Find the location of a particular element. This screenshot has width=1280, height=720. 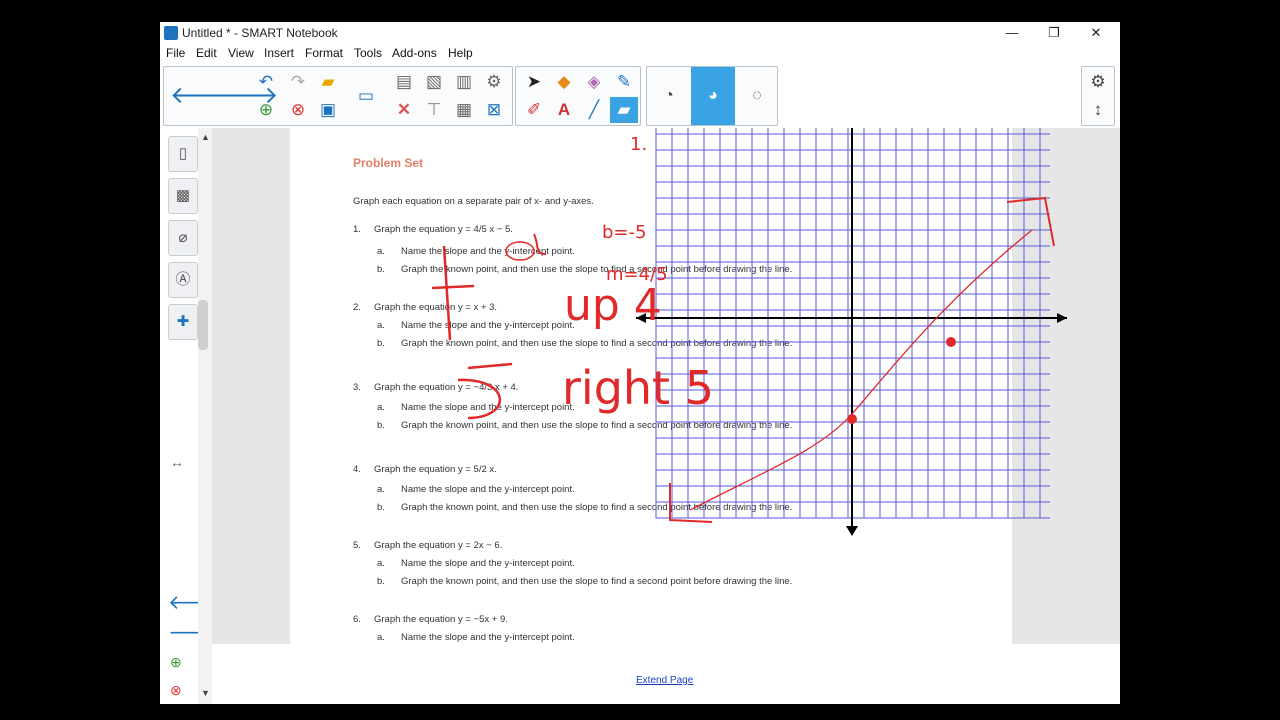

extend-page-link: Extend Page is located at coordinates (664, 680).